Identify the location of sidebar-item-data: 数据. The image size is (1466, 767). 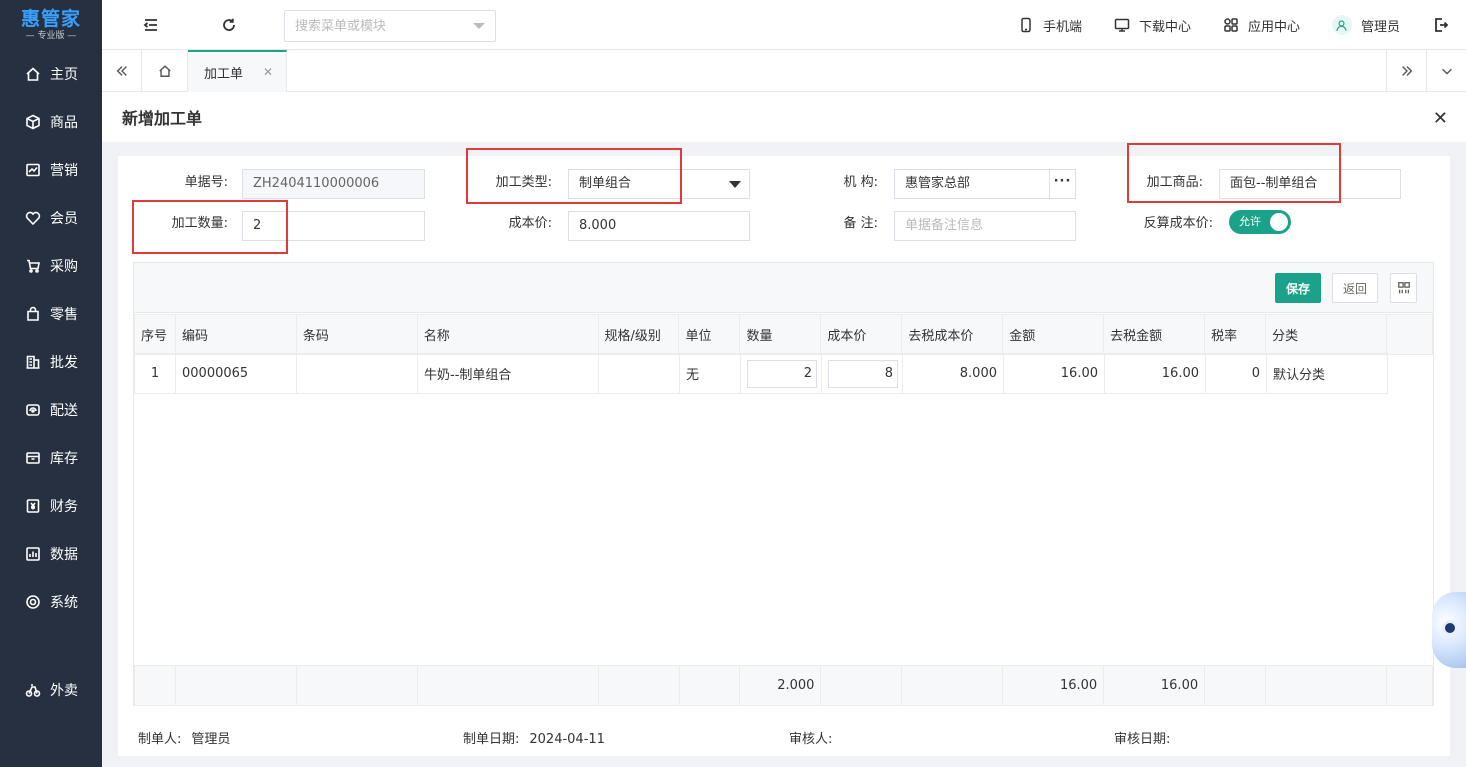
(51, 554).